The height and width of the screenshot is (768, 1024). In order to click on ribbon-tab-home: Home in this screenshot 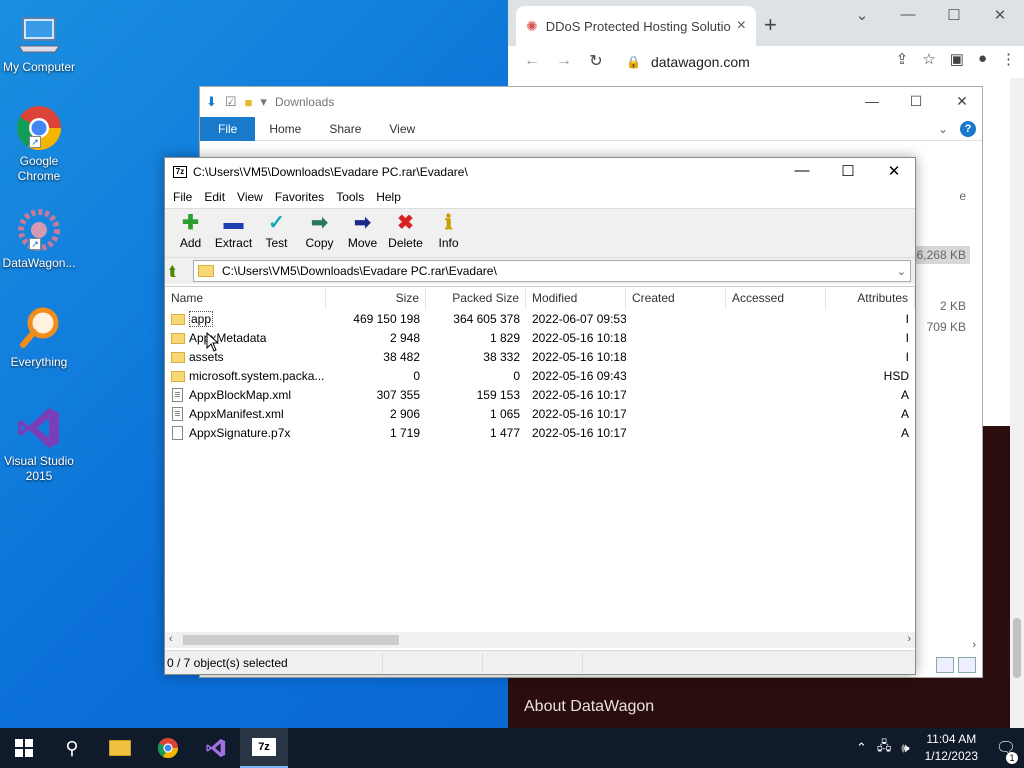, I will do `click(285, 129)`.